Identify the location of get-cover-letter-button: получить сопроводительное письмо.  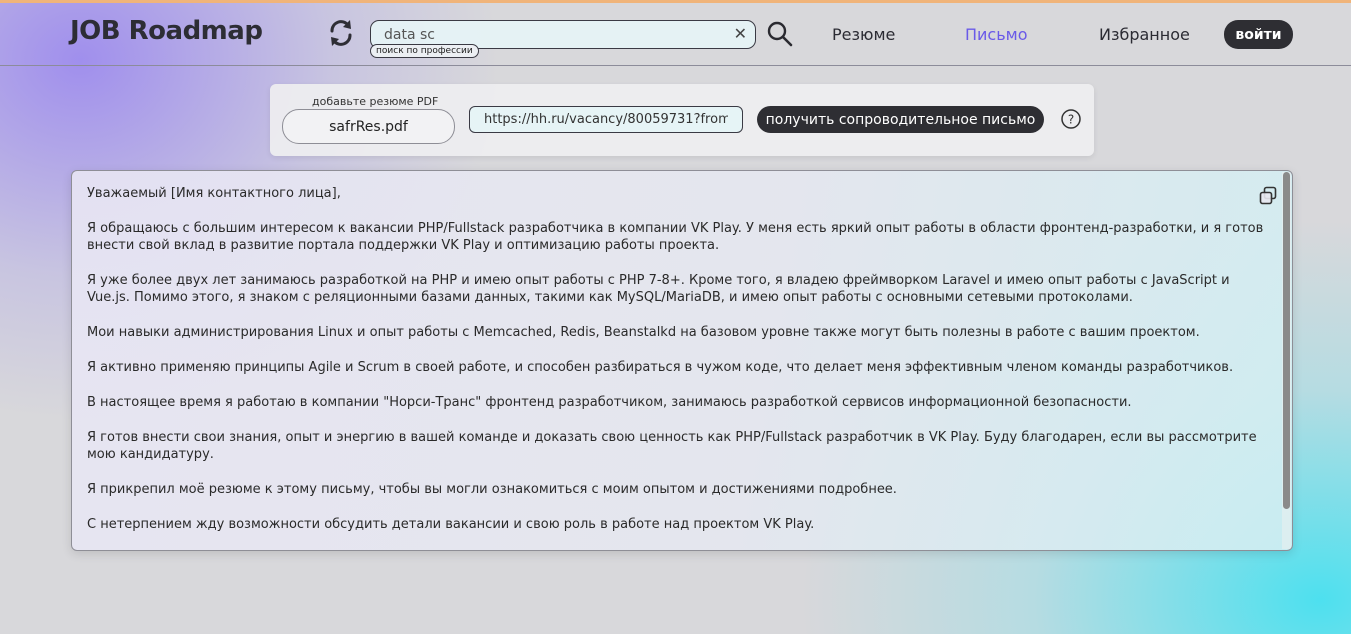
(900, 119).